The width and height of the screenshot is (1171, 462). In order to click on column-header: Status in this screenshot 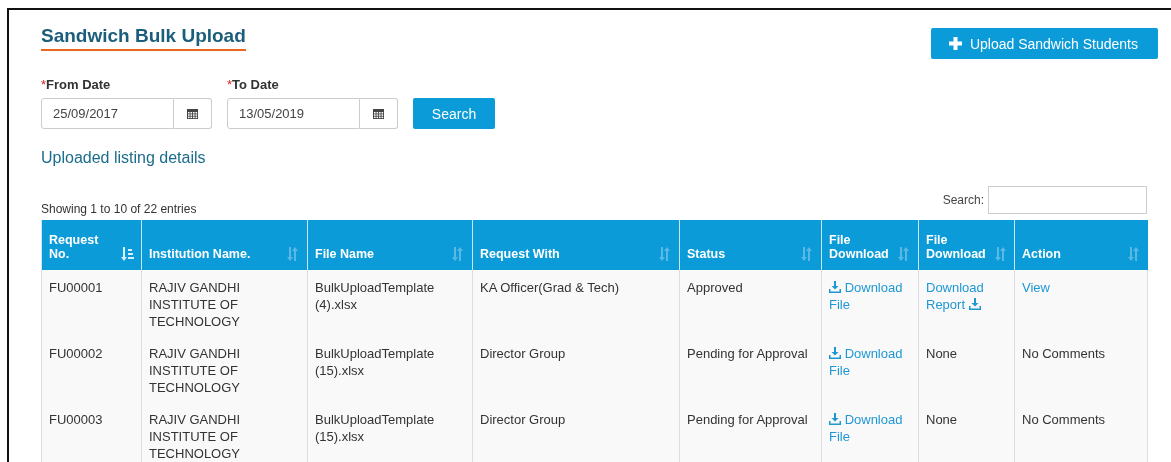, I will do `click(750, 245)`.